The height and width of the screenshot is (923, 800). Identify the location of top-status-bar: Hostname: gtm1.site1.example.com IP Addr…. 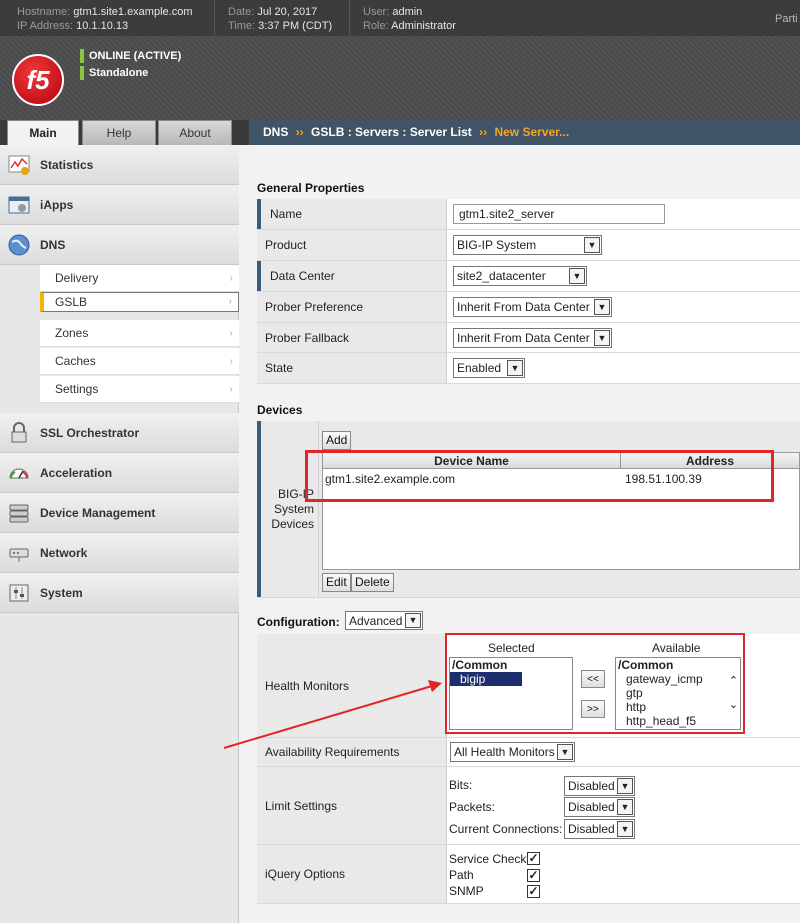
(400, 18).